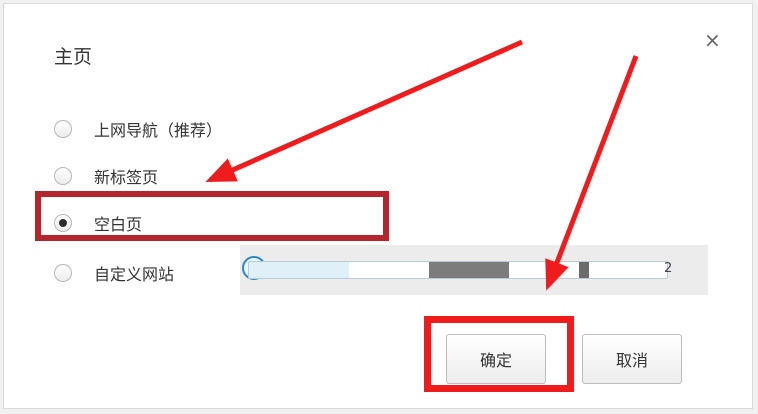 This screenshot has width=758, height=414. I want to click on custom-url-area: e 2, so click(474, 270).